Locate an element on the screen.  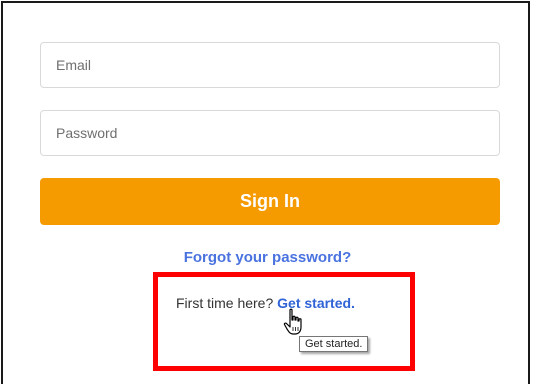
first-time-row: First time here? Get started. is located at coordinates (265, 303).